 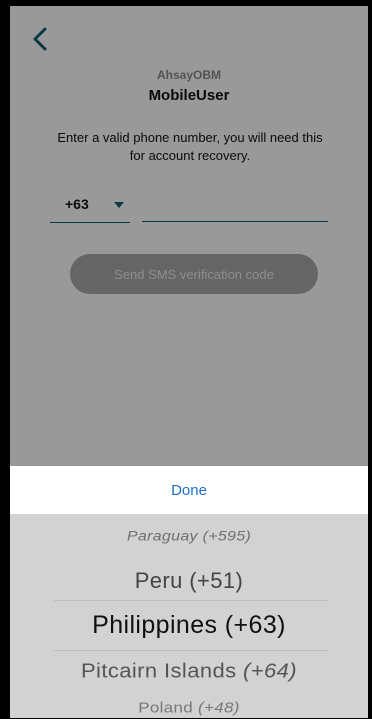 I want to click on picker-item: Peru (+51), so click(x=189, y=581).